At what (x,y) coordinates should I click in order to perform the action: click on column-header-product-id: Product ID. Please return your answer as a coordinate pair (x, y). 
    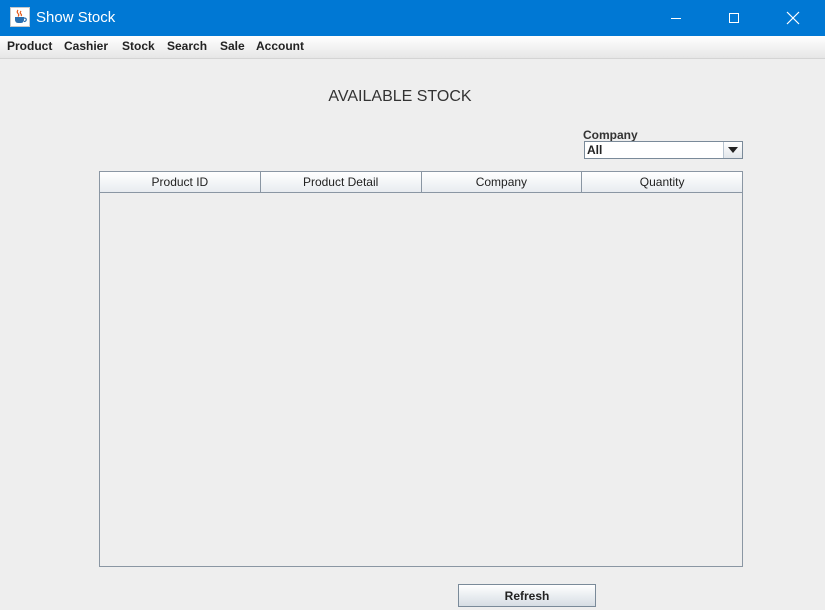
    Looking at the image, I should click on (180, 182).